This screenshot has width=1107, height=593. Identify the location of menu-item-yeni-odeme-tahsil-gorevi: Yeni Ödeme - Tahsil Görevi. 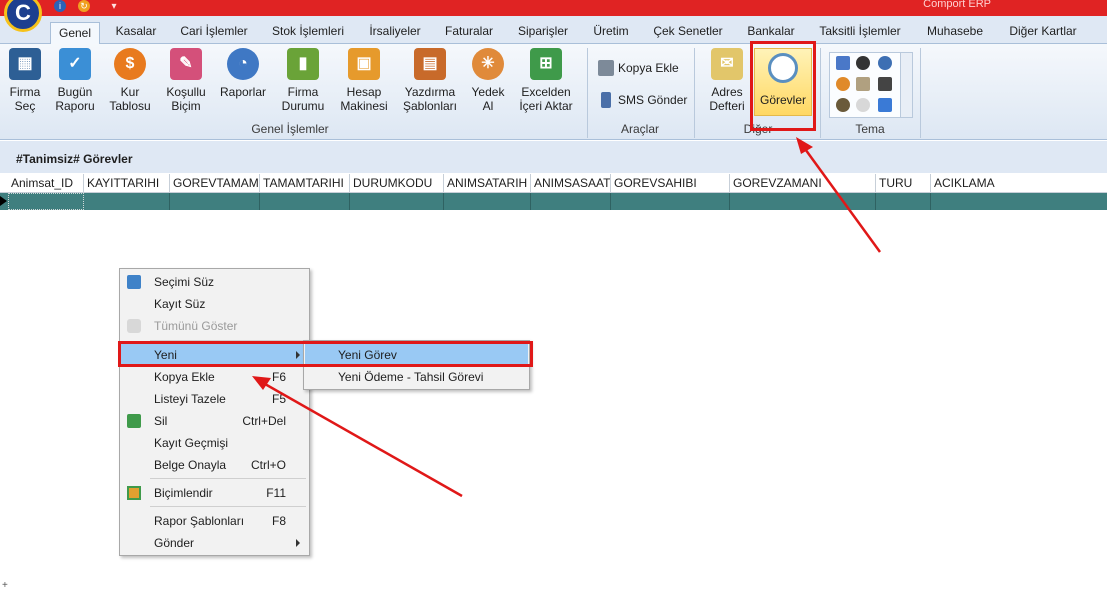
(416, 377).